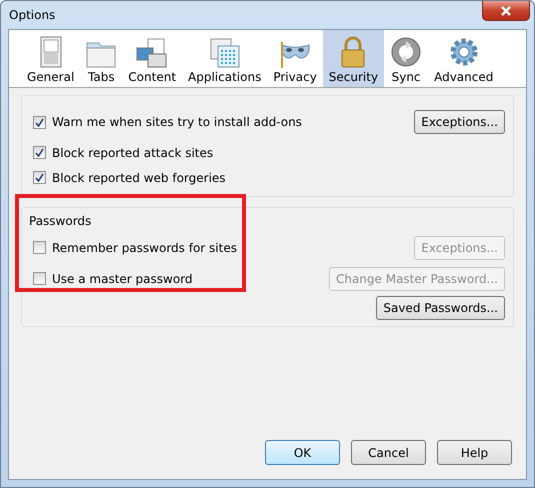  I want to click on tab: Tabs, so click(101, 58).